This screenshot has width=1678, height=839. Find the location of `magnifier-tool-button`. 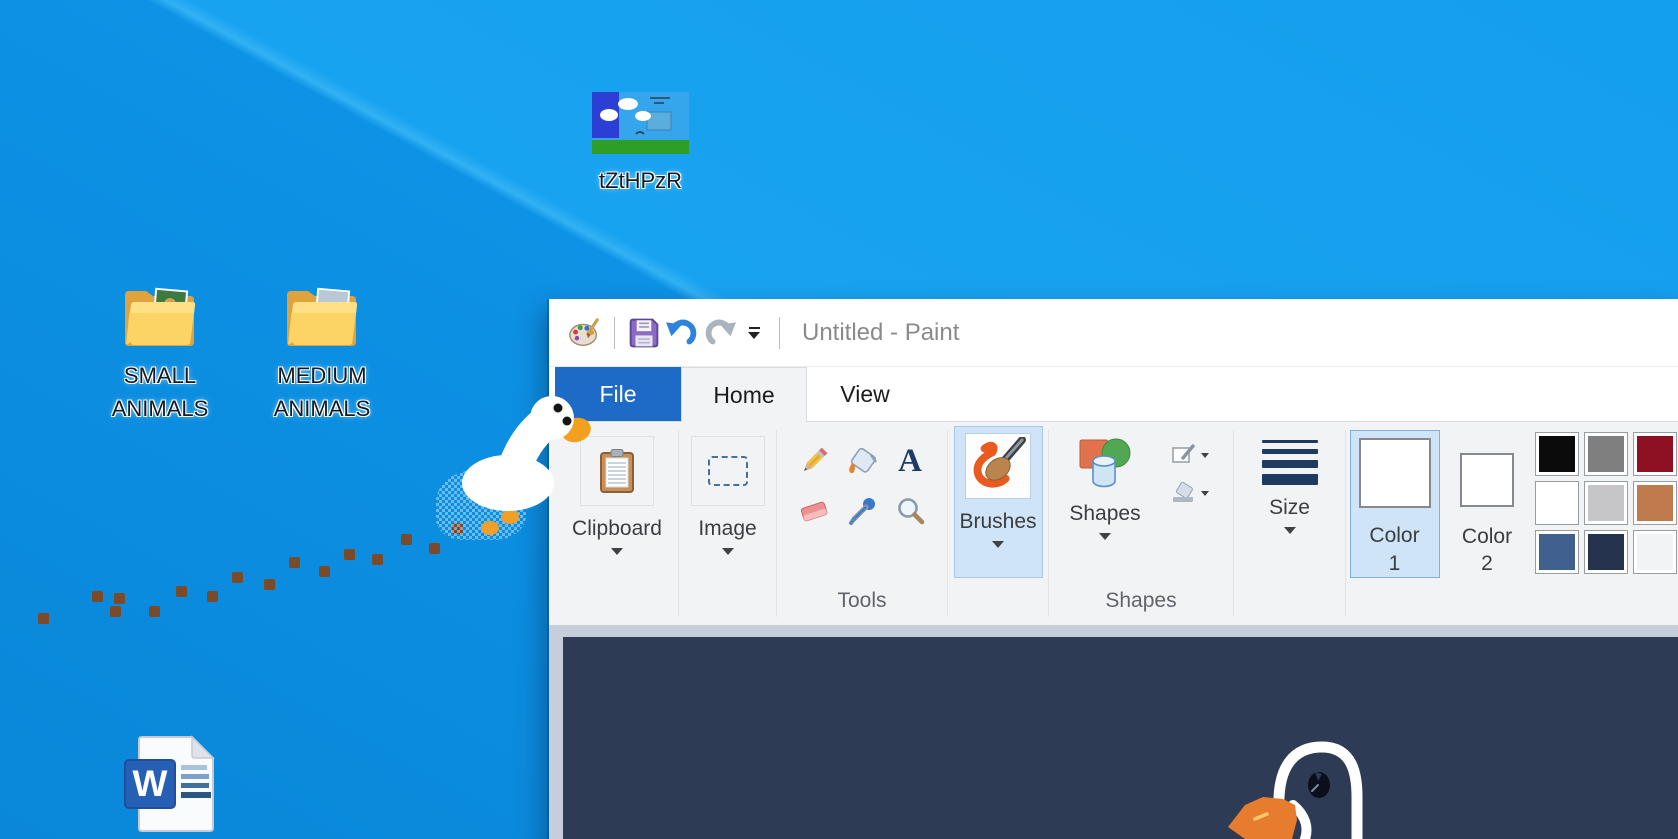

magnifier-tool-button is located at coordinates (910, 511).